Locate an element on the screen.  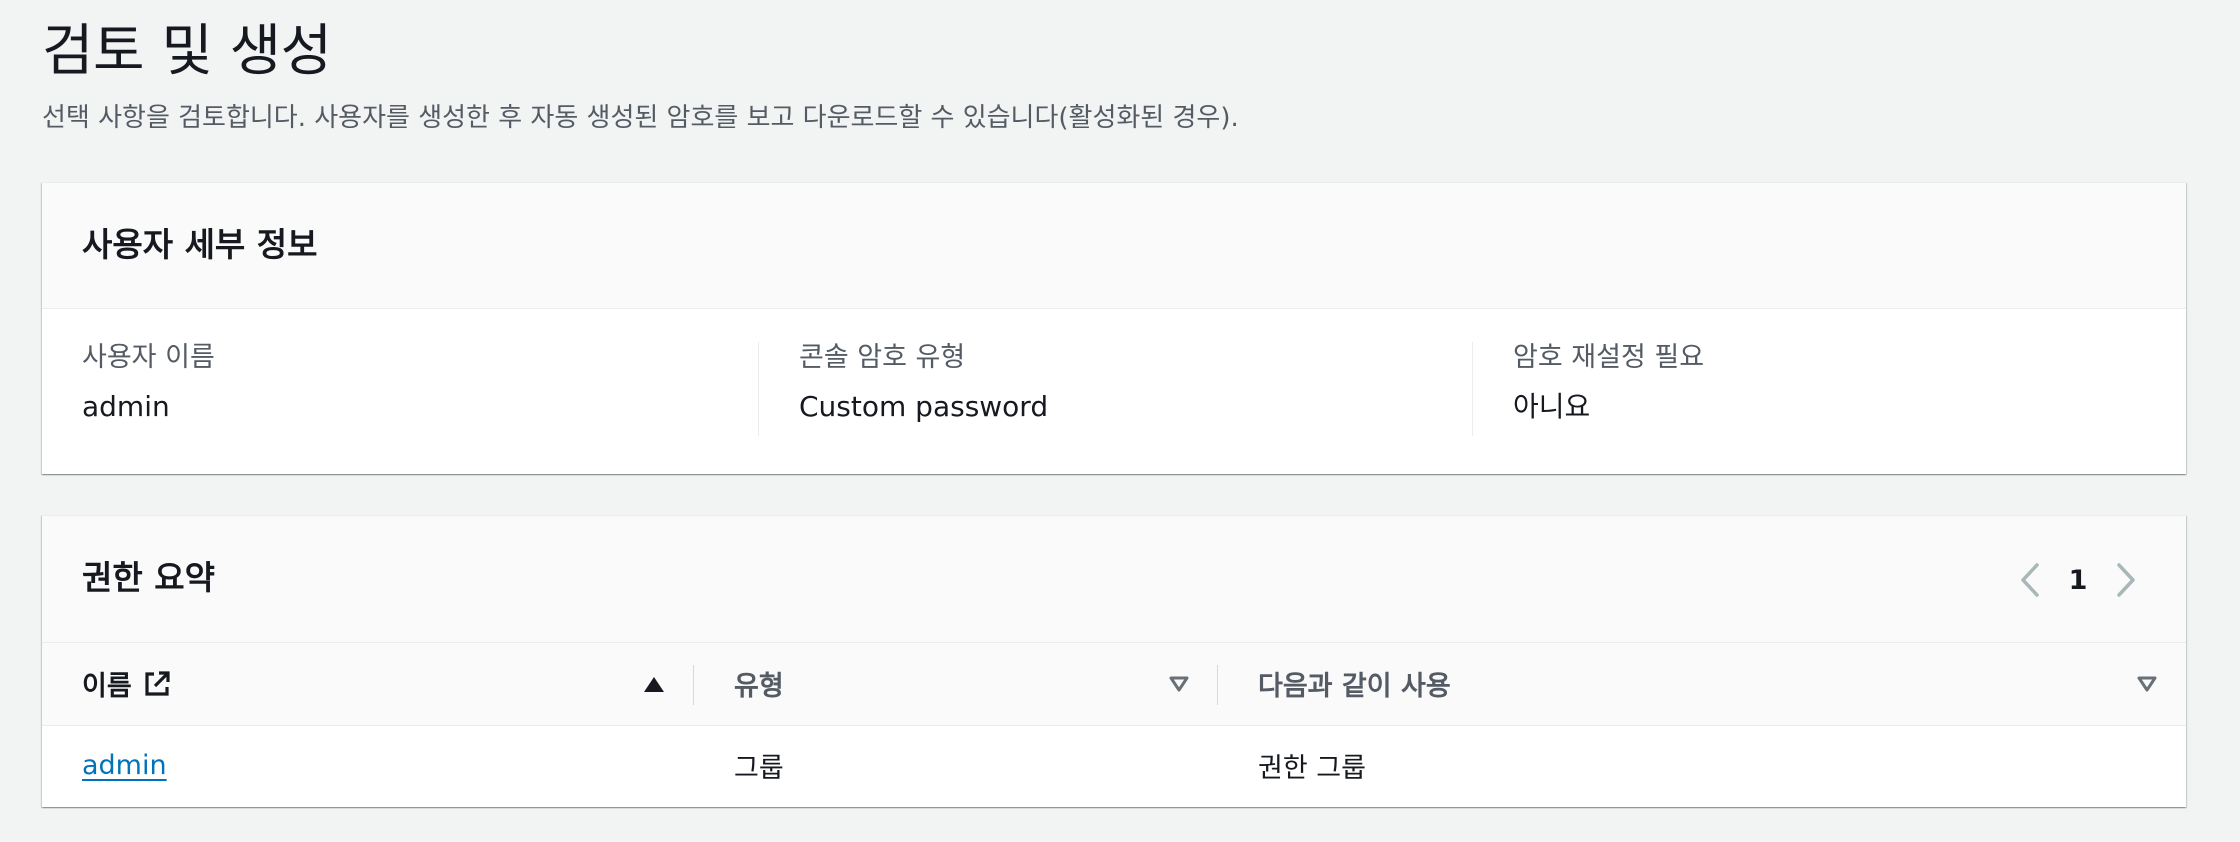
sort-ascending-icon is located at coordinates (654, 684).